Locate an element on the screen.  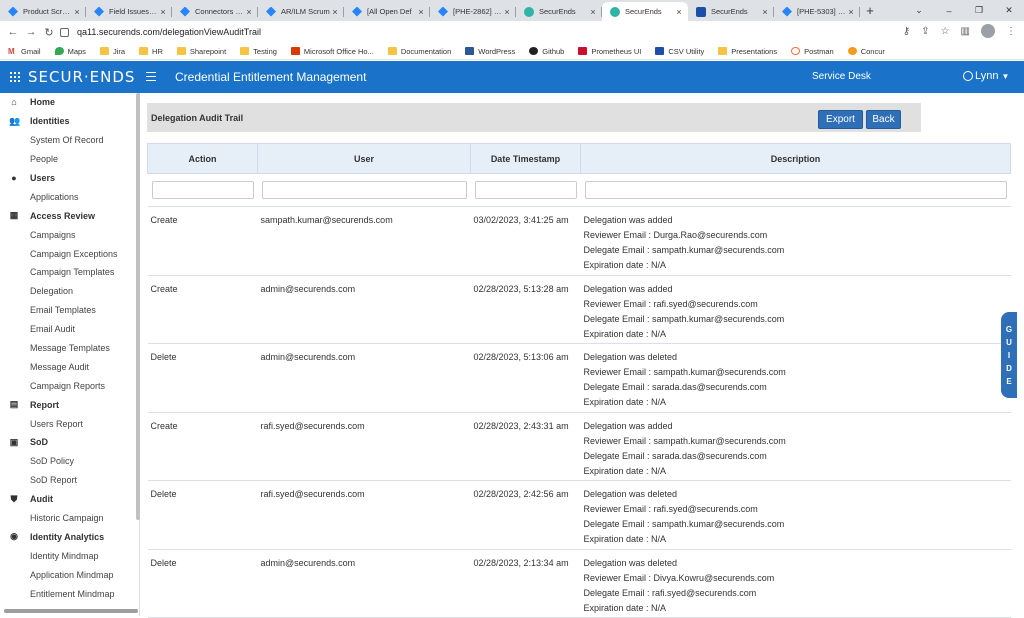
key-icon: ⚷ is located at coordinates (906, 31).